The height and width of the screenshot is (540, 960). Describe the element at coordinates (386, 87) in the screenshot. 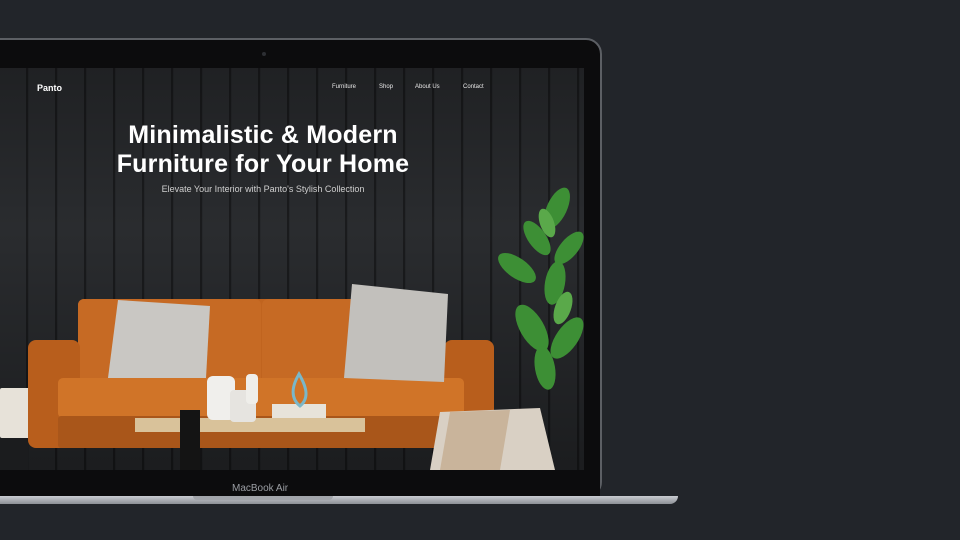

I see `nav-link-shop: Shop` at that location.